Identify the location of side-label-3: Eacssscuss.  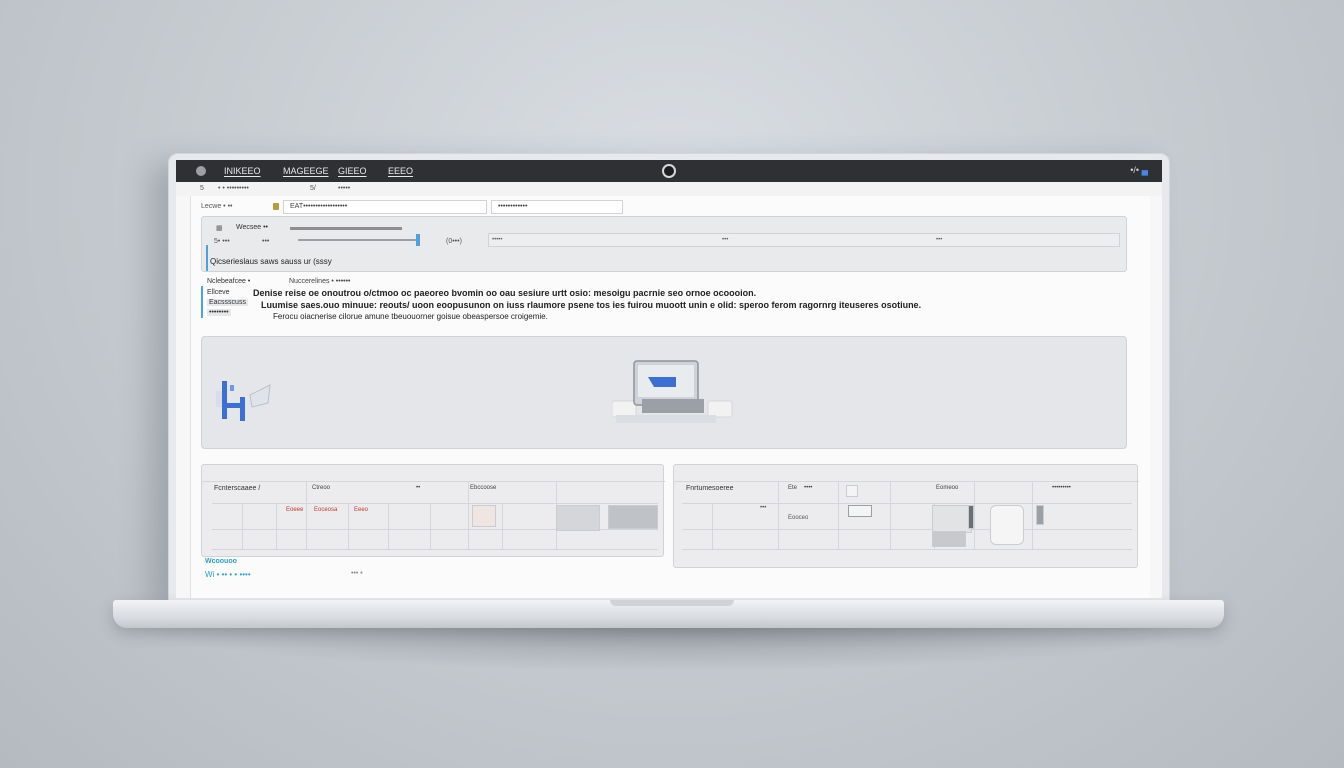
(227, 302).